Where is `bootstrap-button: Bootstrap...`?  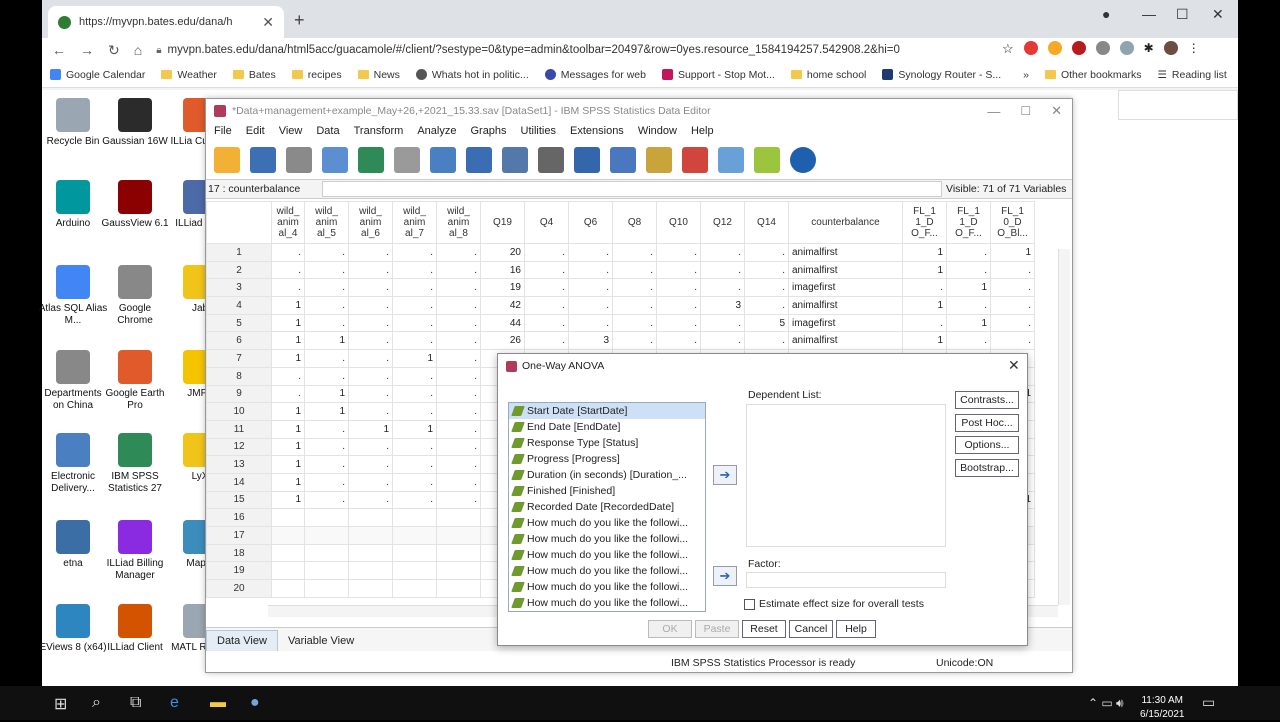 bootstrap-button: Bootstrap... is located at coordinates (987, 468).